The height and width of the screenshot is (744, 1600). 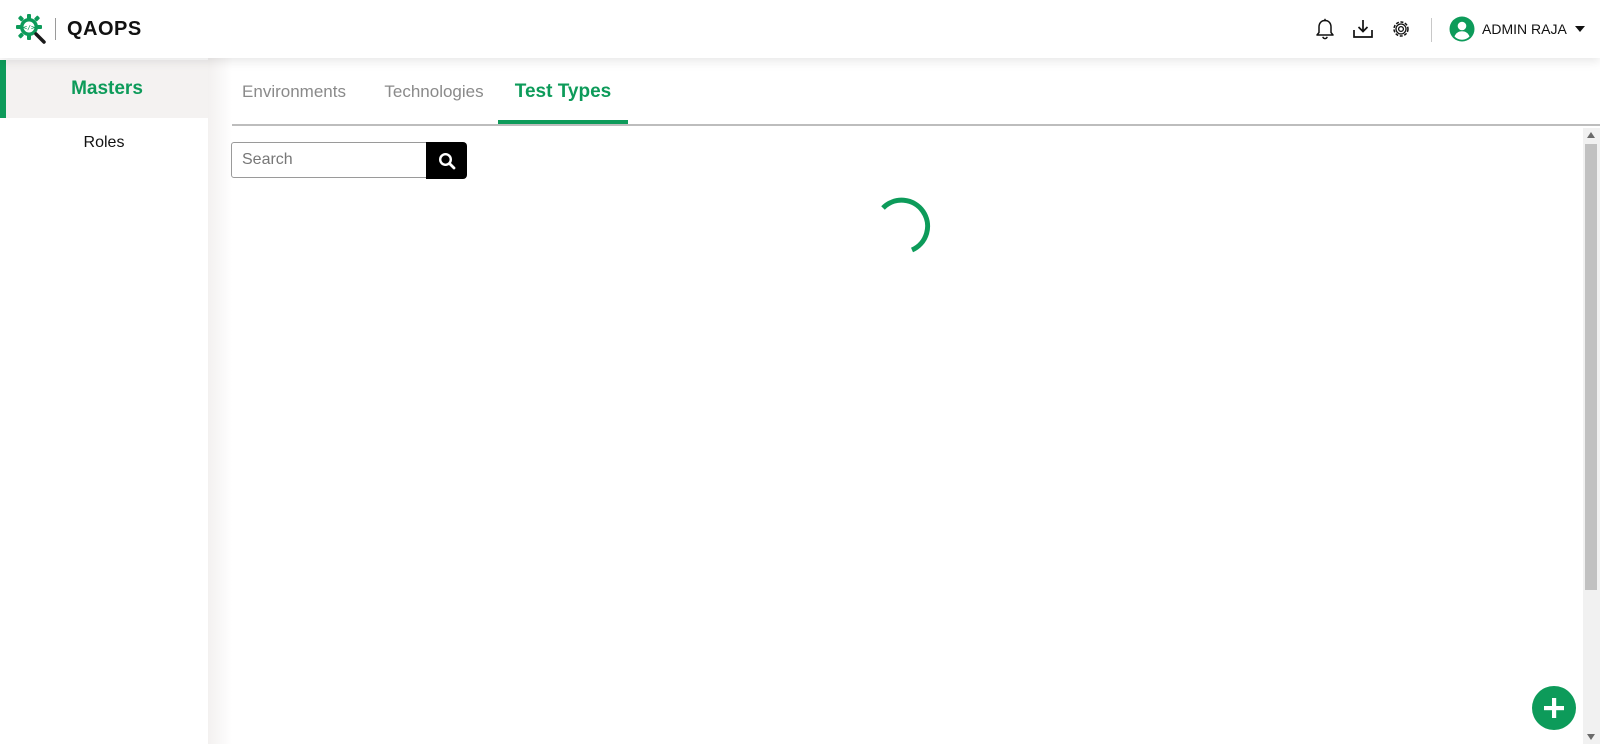 What do you see at coordinates (1591, 135) in the screenshot?
I see `scroll-up-arrow-icon` at bounding box center [1591, 135].